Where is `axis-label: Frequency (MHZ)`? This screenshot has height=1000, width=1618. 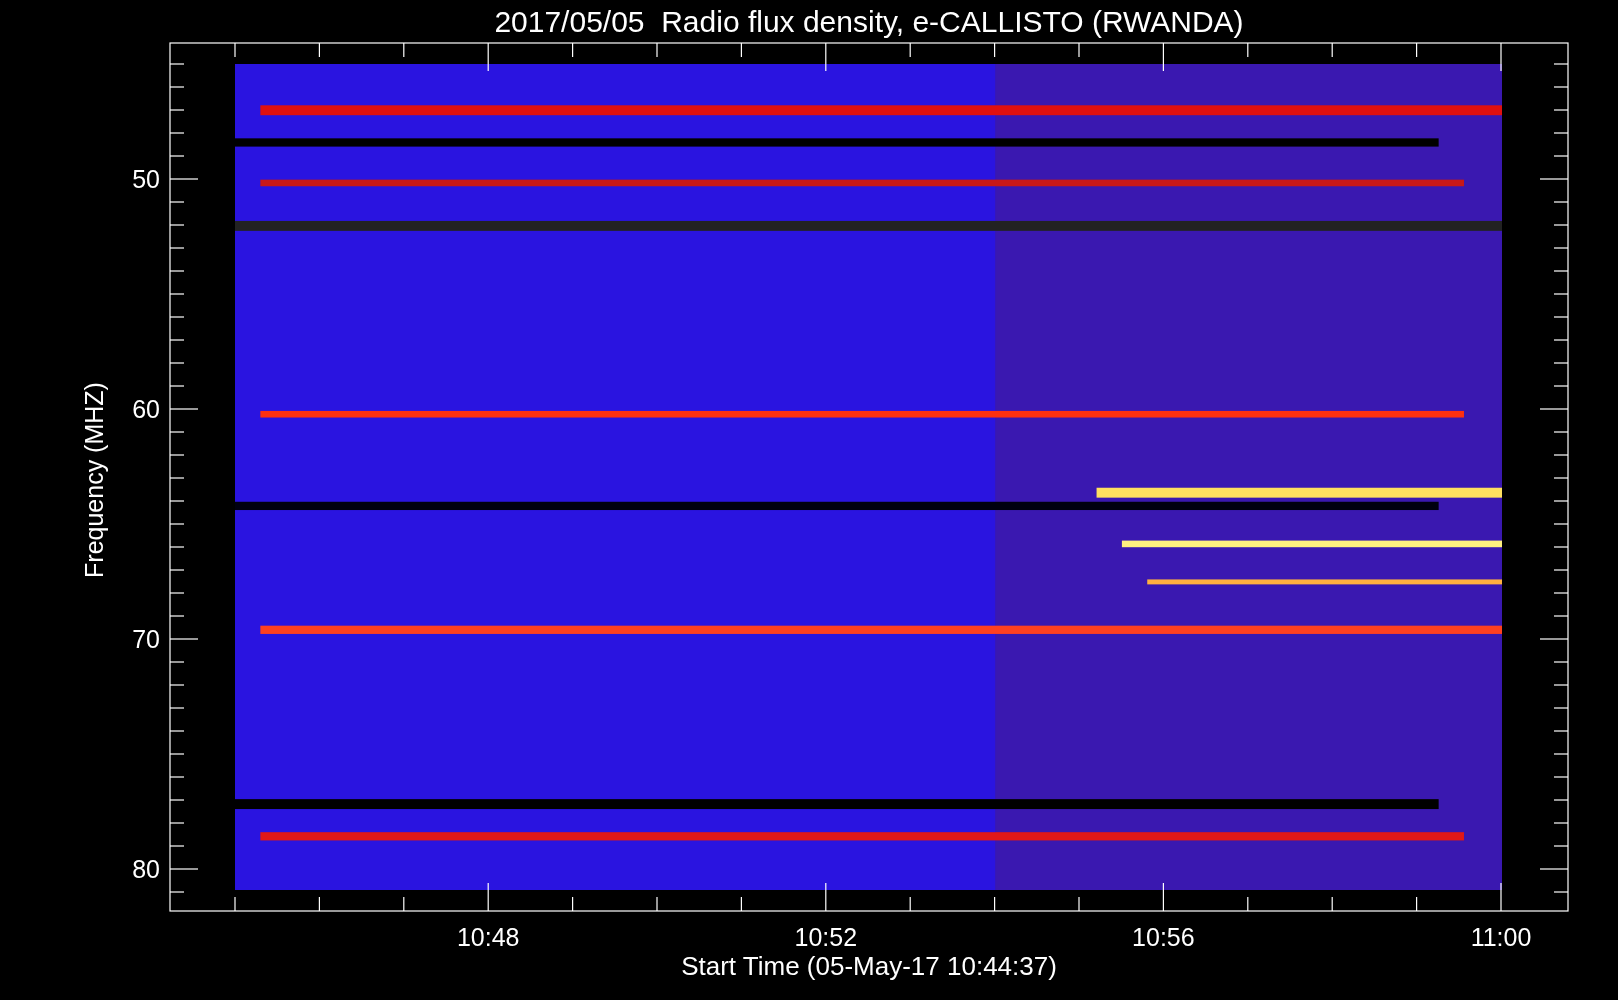
axis-label: Frequency (MHZ) is located at coordinates (94, 480).